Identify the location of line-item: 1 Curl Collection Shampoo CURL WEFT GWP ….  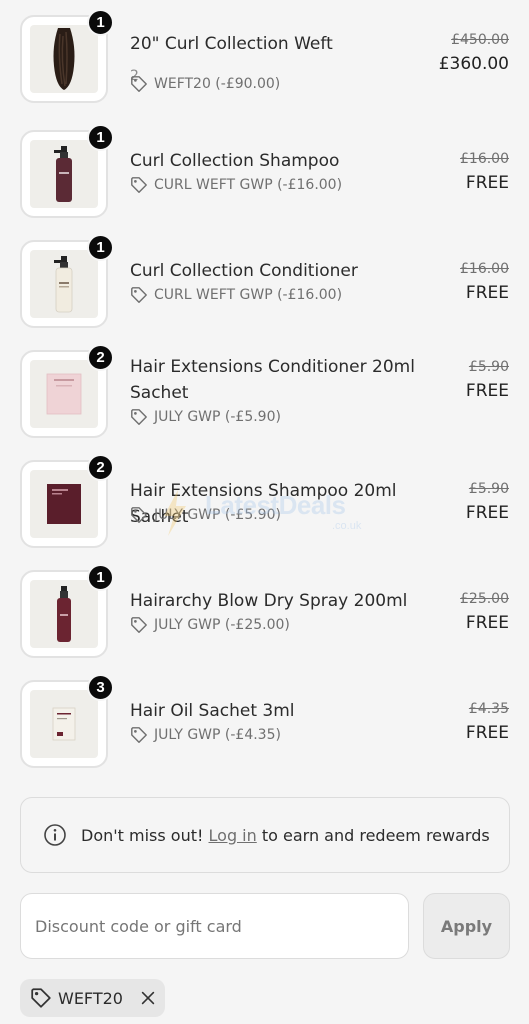
(264, 177).